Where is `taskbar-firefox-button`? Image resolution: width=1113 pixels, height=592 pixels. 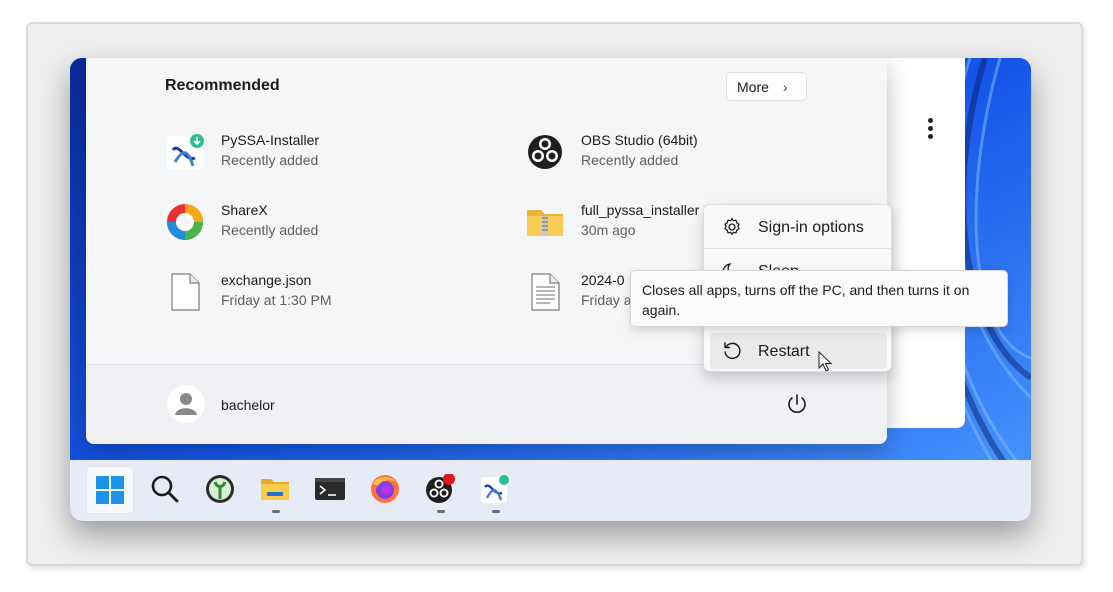 taskbar-firefox-button is located at coordinates (386, 490).